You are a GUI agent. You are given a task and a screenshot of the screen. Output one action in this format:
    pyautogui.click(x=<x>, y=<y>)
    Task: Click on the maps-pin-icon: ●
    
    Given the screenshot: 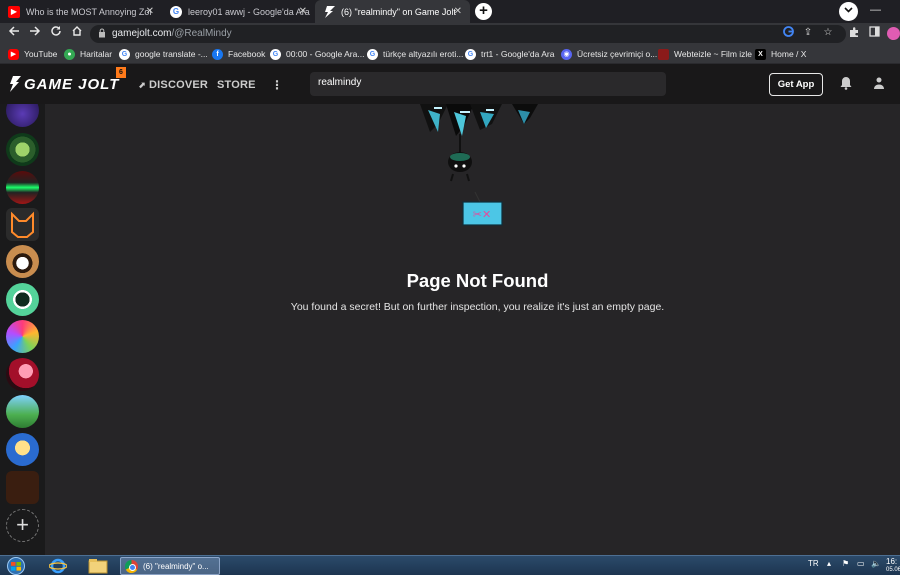 What is the action you would take?
    pyautogui.click(x=69, y=54)
    